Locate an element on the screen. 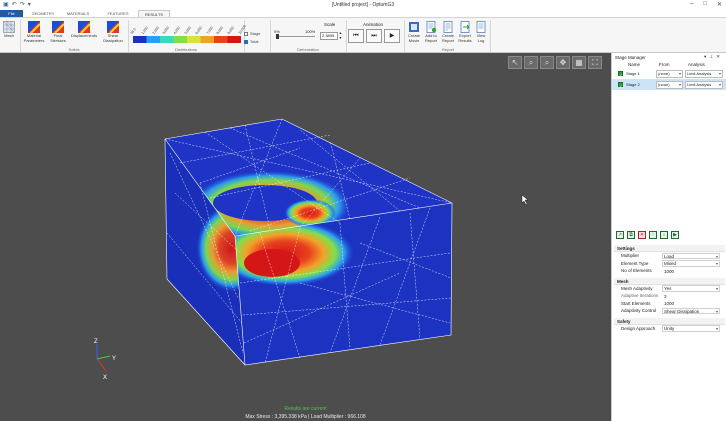 The image size is (726, 421). no-of-elements-label: No of Elements is located at coordinates (636, 270).